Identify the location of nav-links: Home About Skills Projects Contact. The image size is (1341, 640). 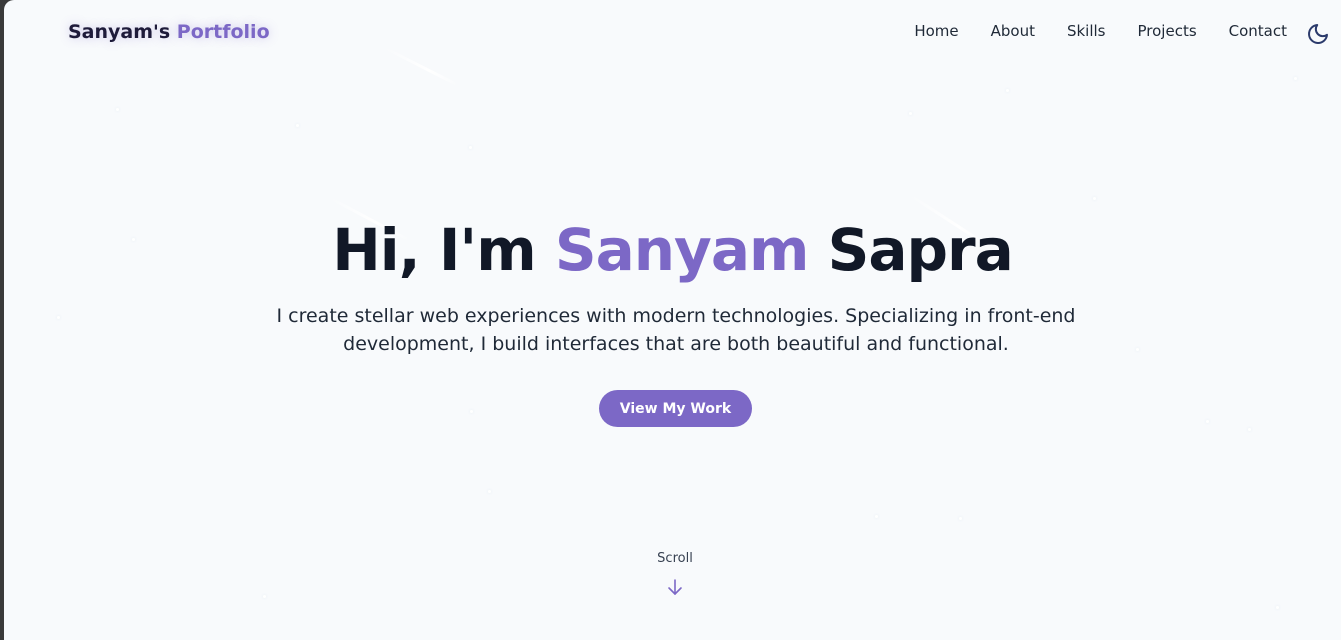
(1100, 31).